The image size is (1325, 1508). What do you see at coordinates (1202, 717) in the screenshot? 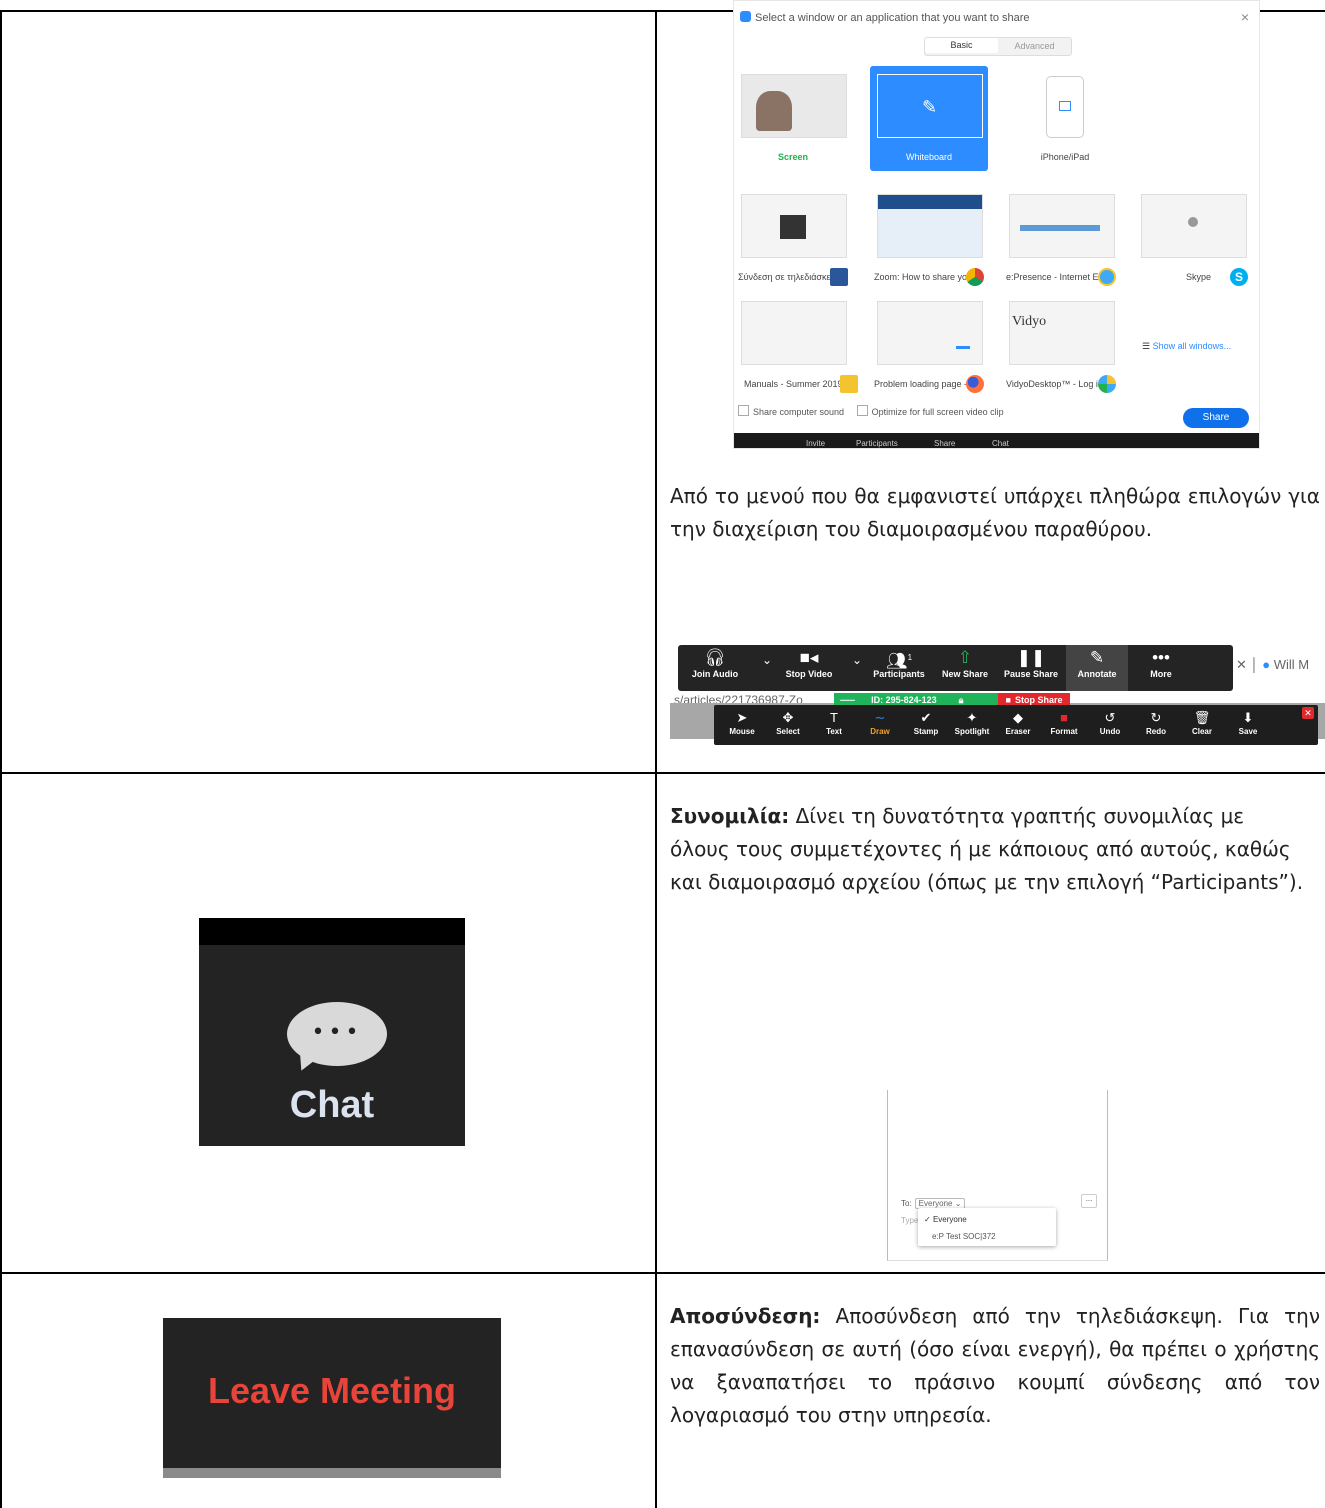
I see `trash-icon: 🗑︎` at bounding box center [1202, 717].